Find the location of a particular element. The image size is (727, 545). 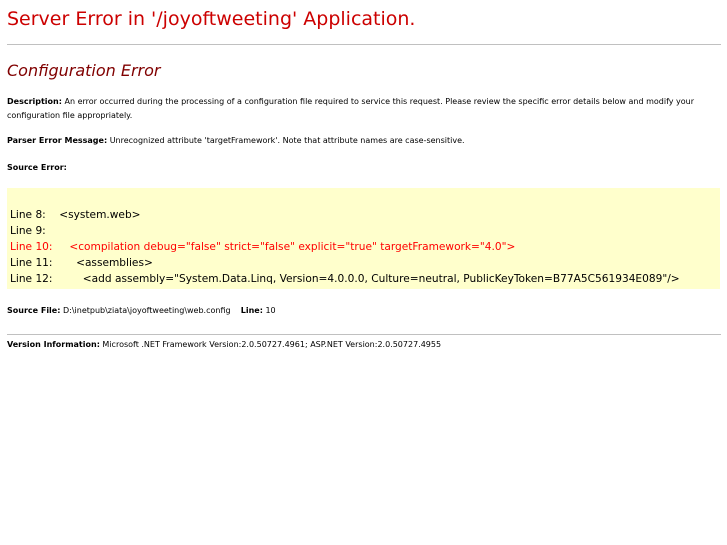

source-error-label: Source Error: is located at coordinates (37, 168).